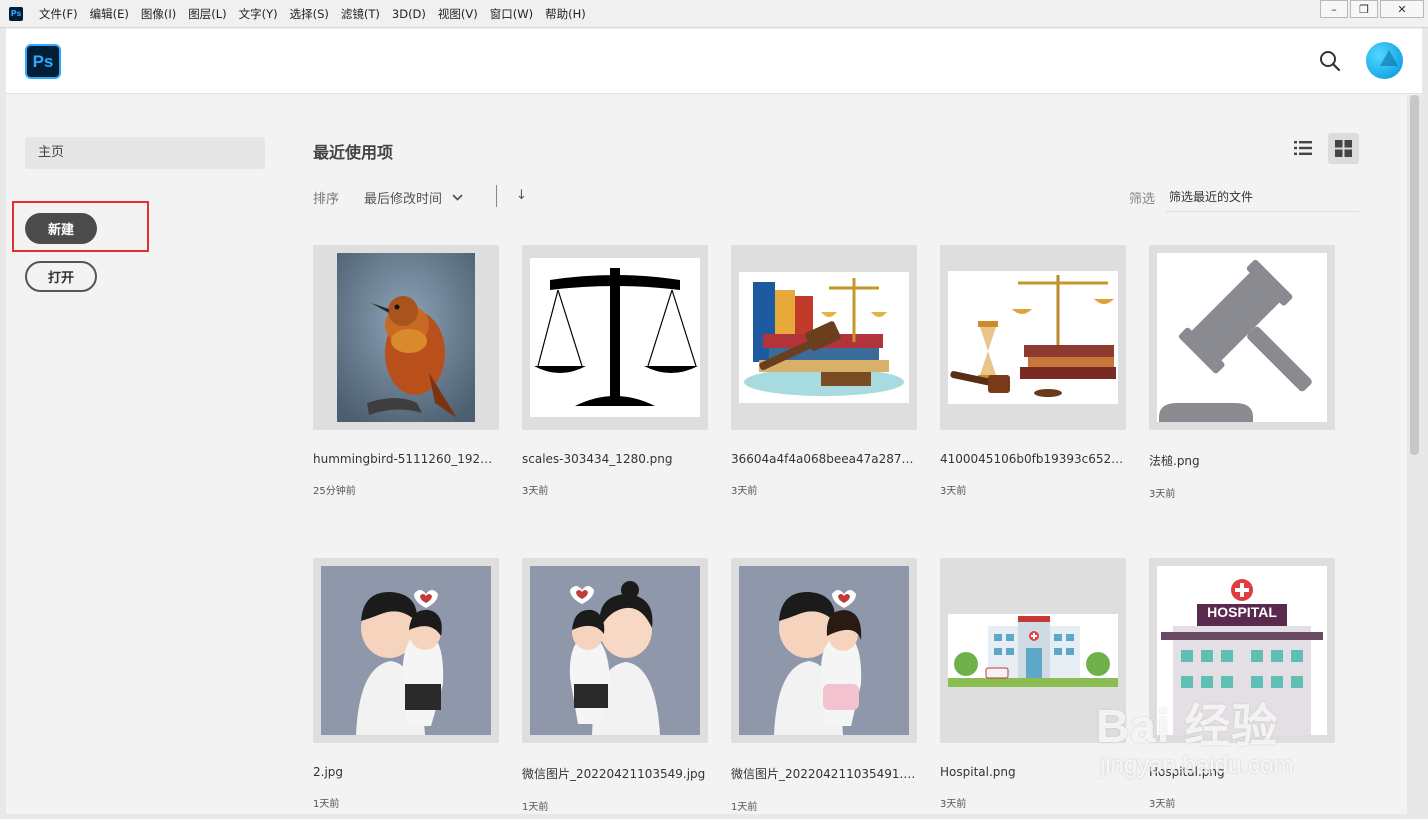 The image size is (1428, 819). I want to click on vertical-scrollbar, so click(1414, 454).